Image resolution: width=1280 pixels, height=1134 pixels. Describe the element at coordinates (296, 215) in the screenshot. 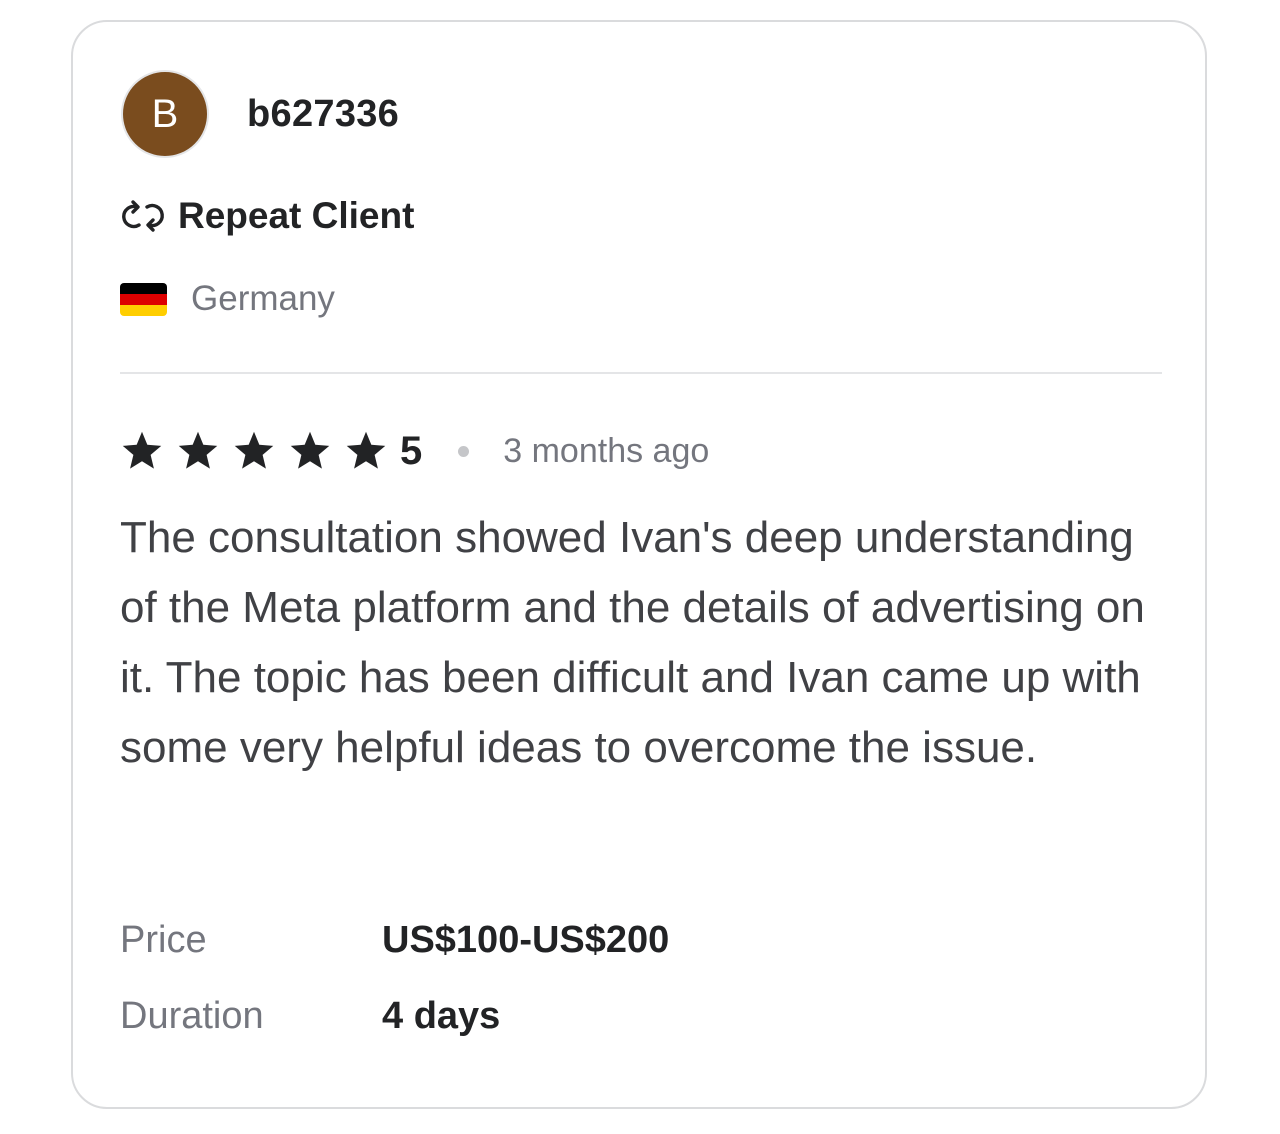

I see `repeat-client-label: Repeat Client` at that location.